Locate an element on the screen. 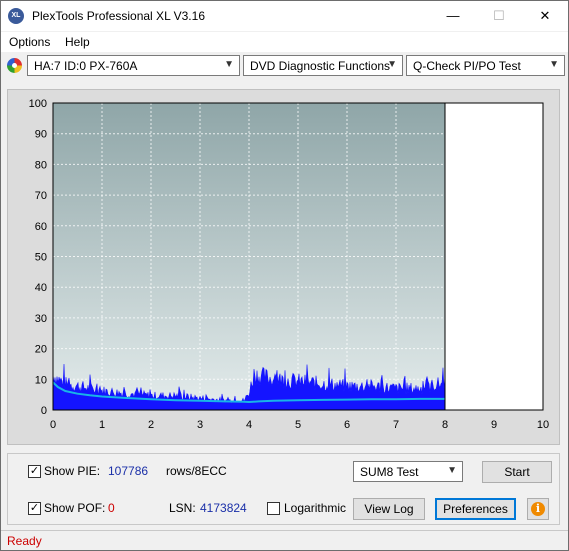 This screenshot has width=569, height=551. y-tick-label: 20 is located at coordinates (41, 350).